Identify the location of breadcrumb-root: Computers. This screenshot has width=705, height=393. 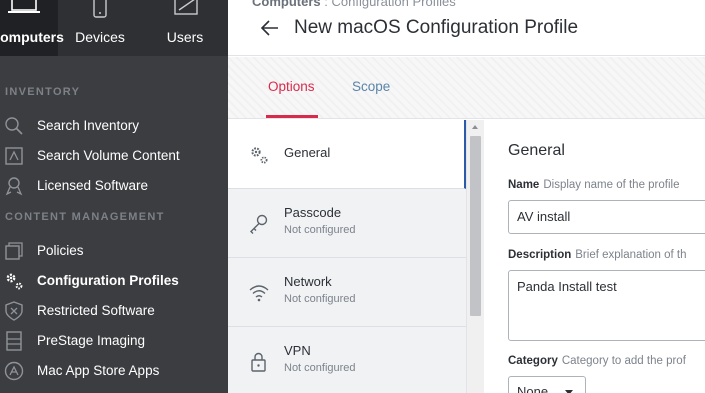
(286, 4).